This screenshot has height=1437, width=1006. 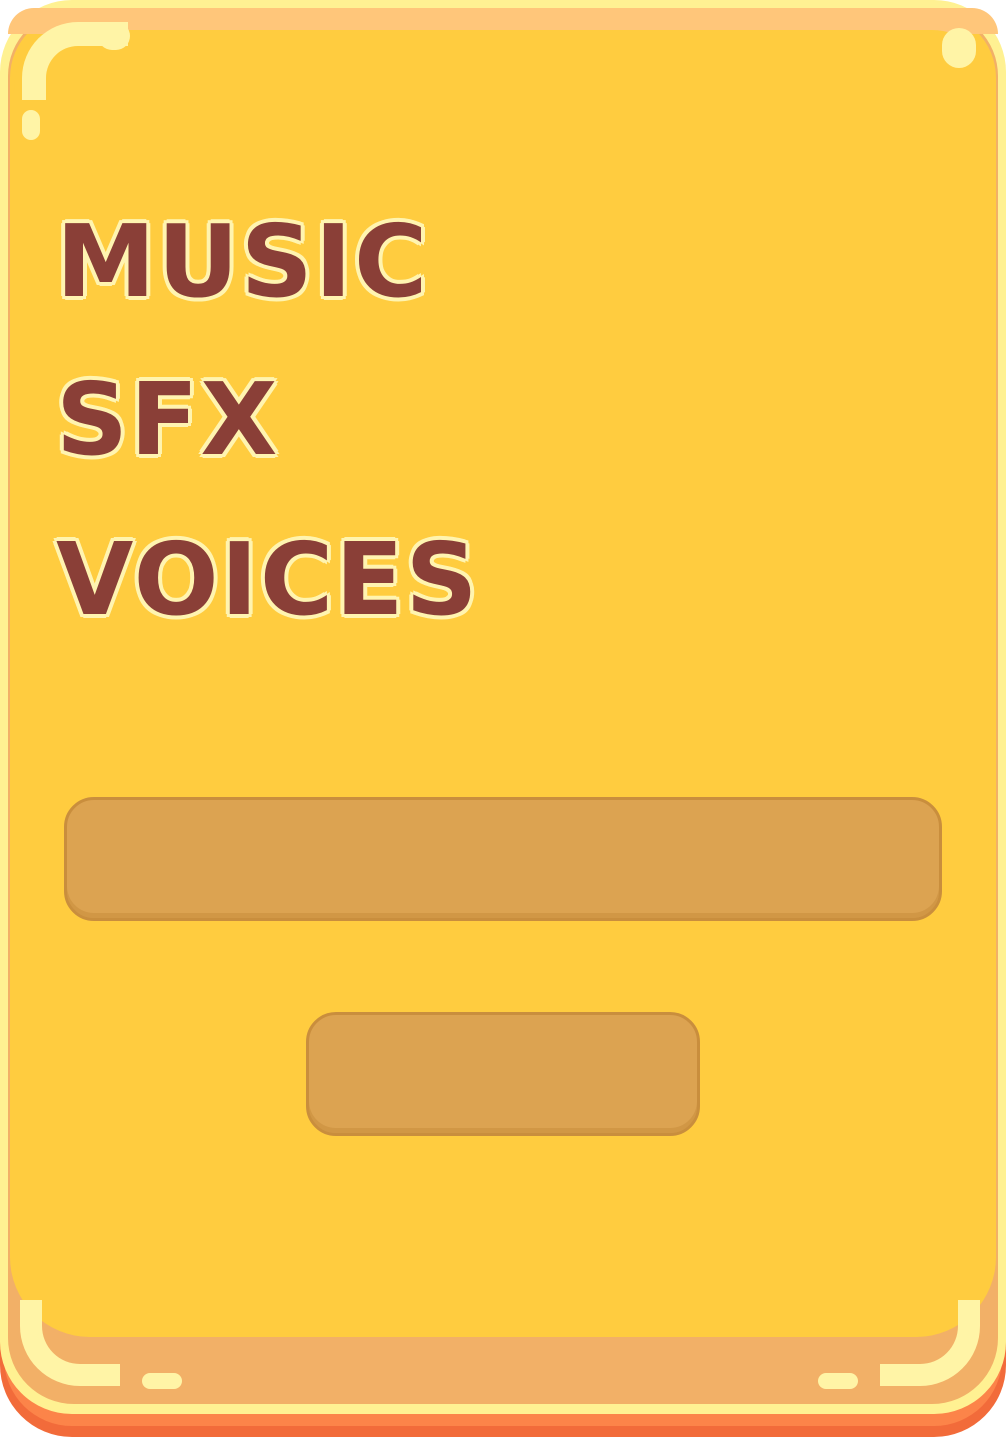 What do you see at coordinates (243, 261) in the screenshot?
I see `music-label: MUSIC` at bounding box center [243, 261].